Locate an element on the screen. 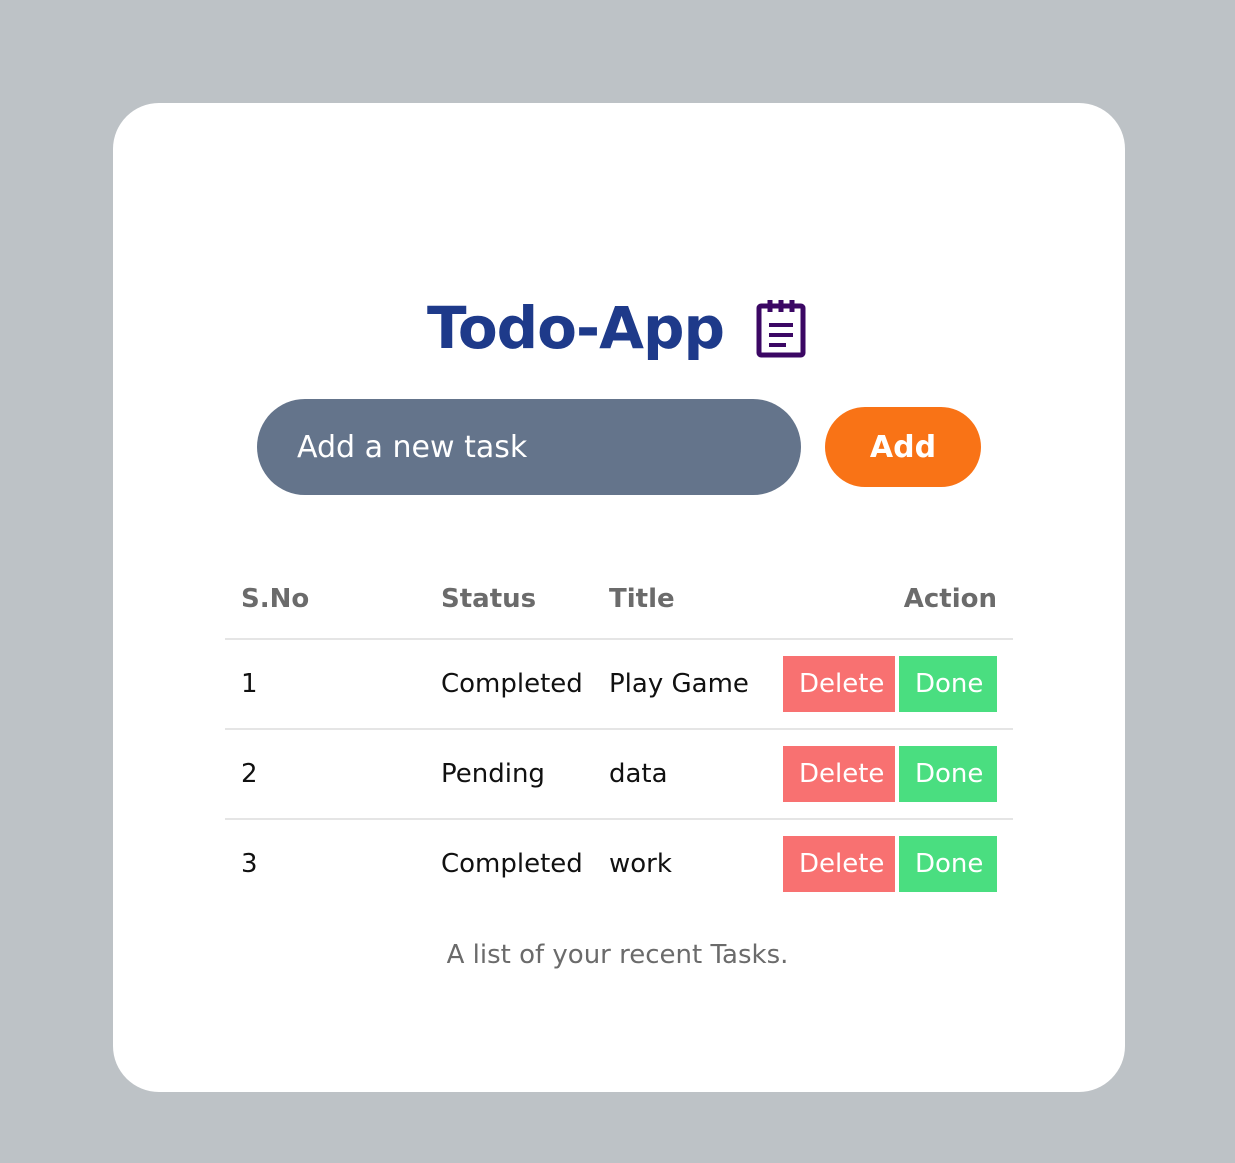 The height and width of the screenshot is (1163, 1235). task-sno: 3 is located at coordinates (249, 864).